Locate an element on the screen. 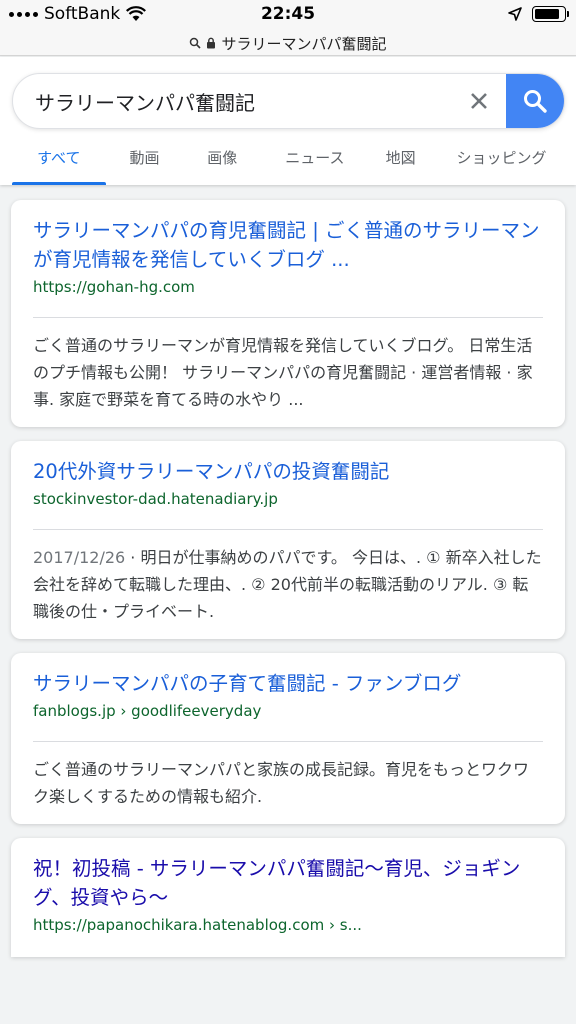  result-title-link: 20代外資サラリーマンパパの投資奮闘記 is located at coordinates (288, 471).